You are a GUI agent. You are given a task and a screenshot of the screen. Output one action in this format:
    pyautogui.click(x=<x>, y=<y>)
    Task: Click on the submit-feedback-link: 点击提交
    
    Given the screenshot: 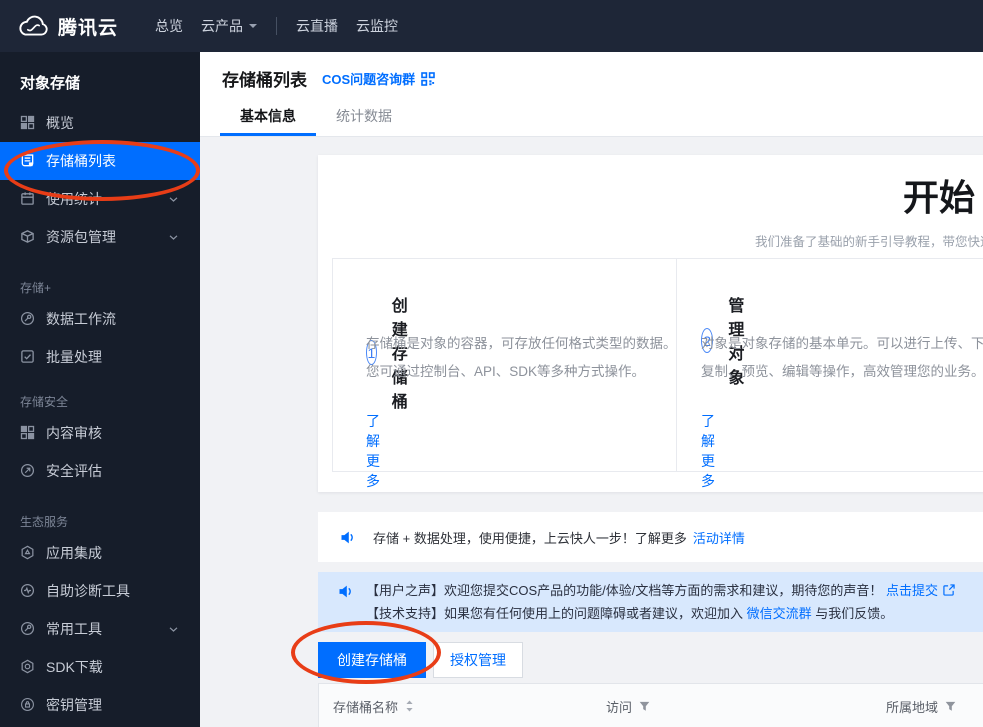 What is the action you would take?
    pyautogui.click(x=912, y=590)
    